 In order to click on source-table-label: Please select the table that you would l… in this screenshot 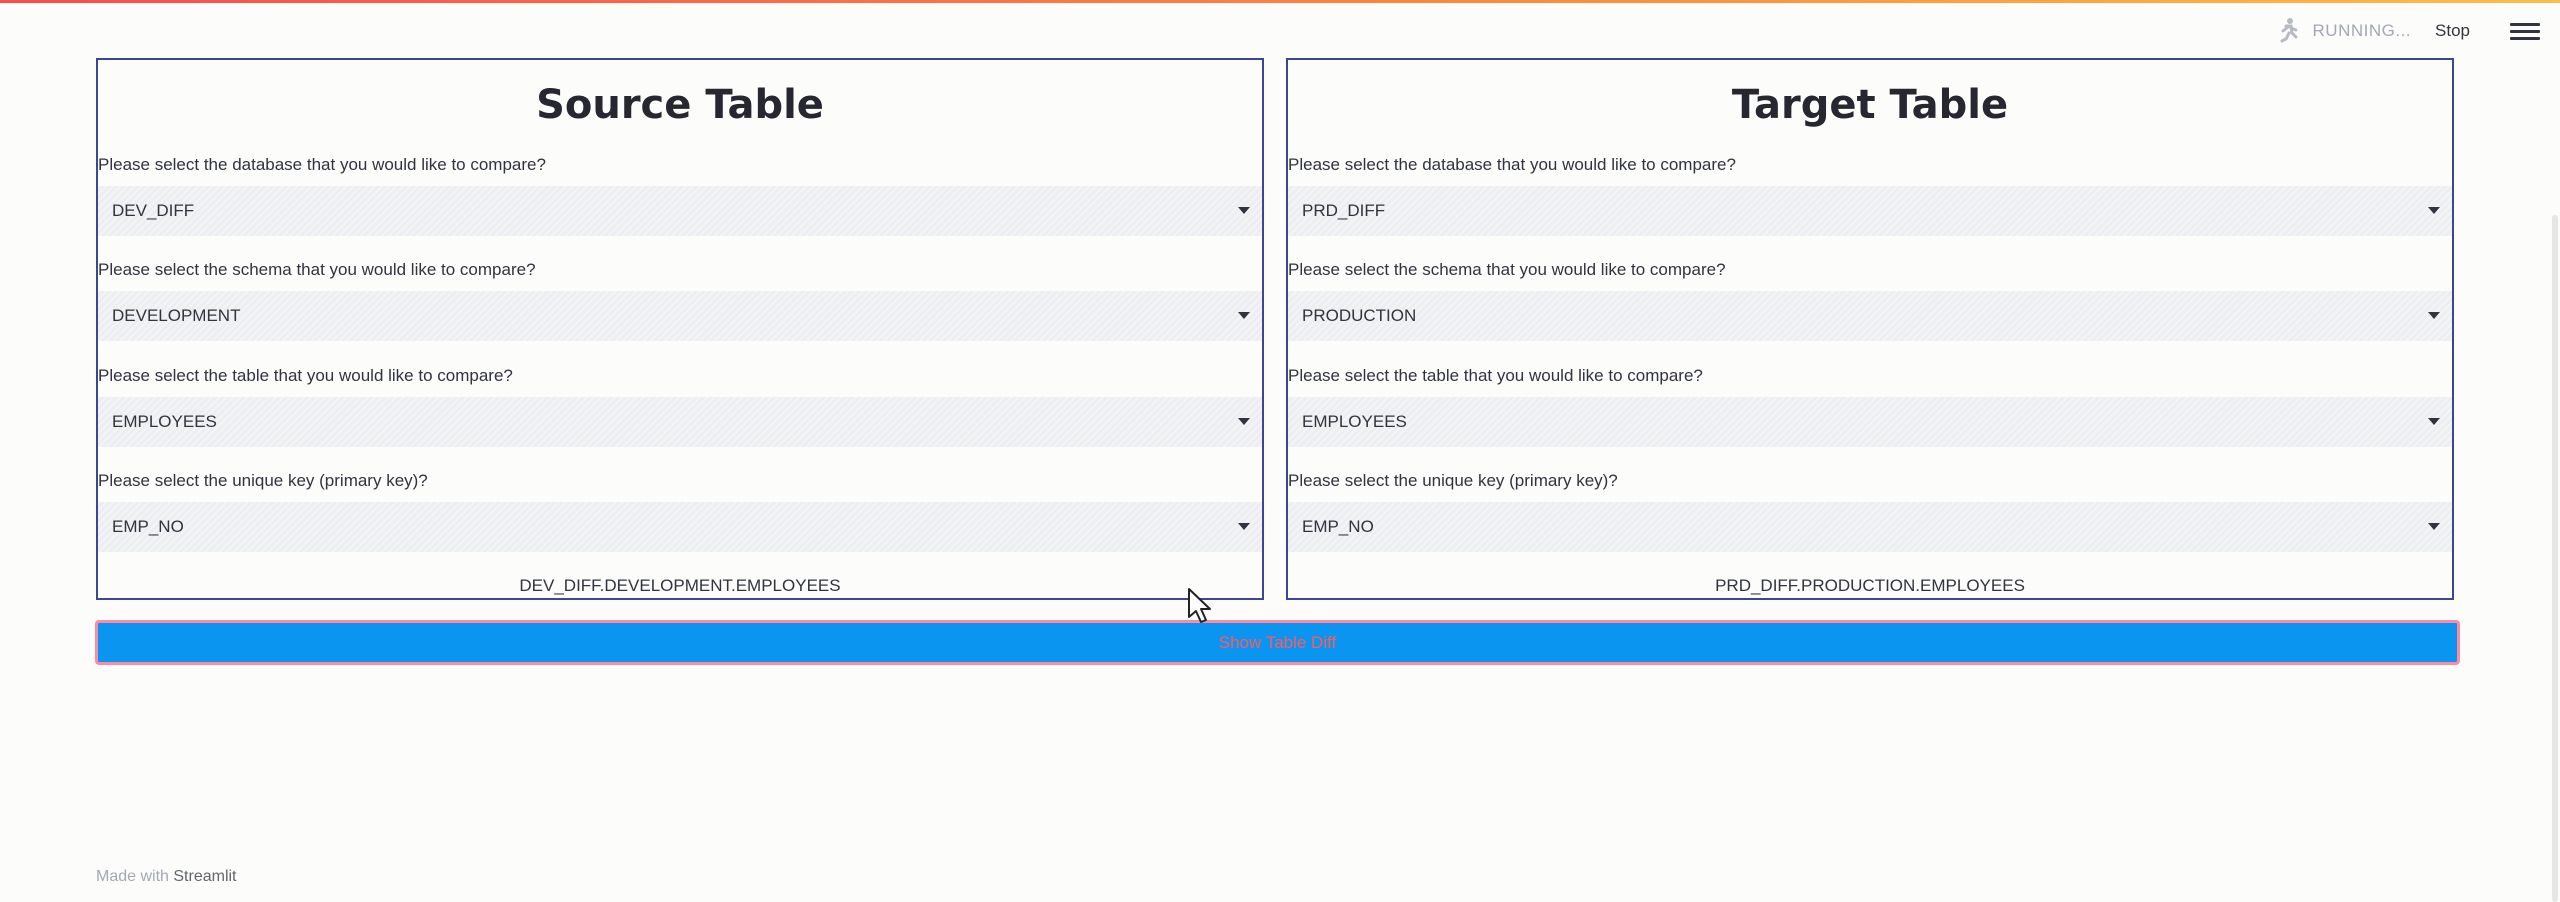, I will do `click(305, 375)`.